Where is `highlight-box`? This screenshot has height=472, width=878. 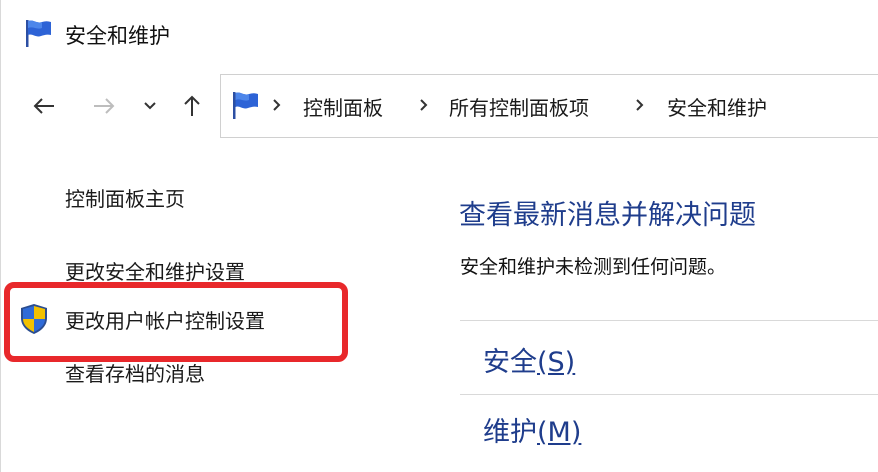 highlight-box is located at coordinates (176, 322).